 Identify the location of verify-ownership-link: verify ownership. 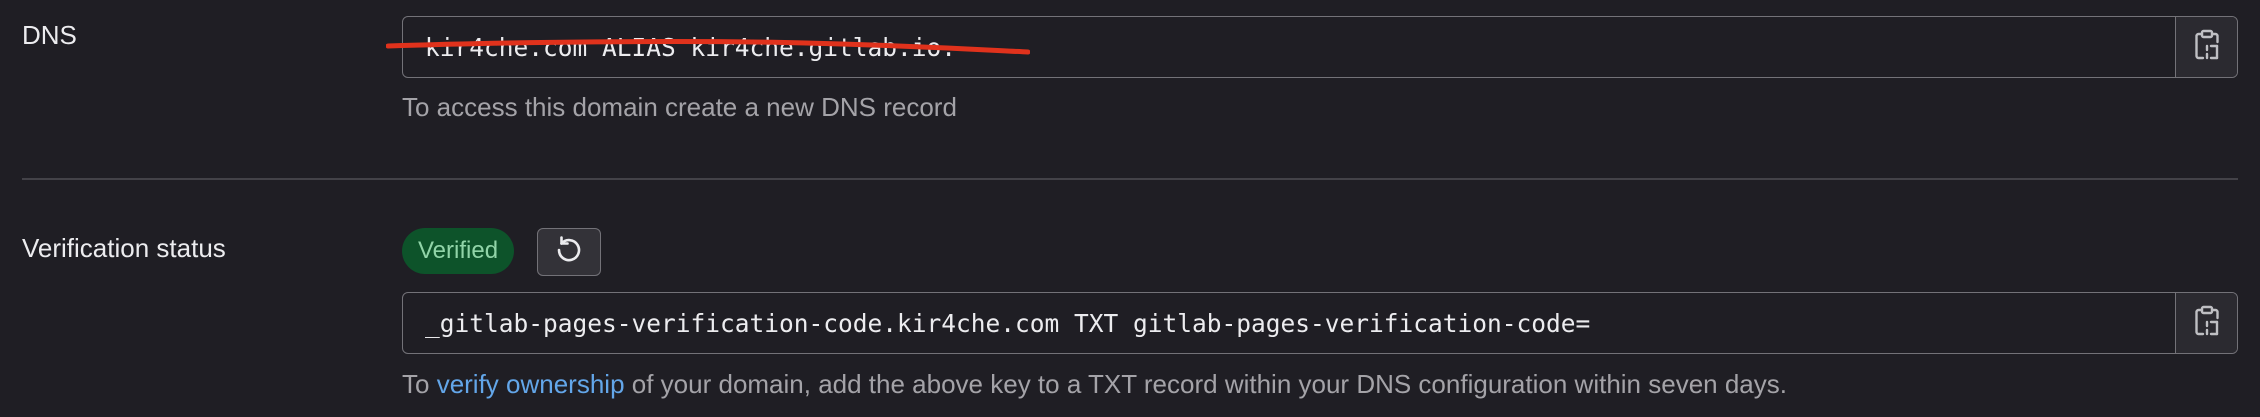
(531, 384).